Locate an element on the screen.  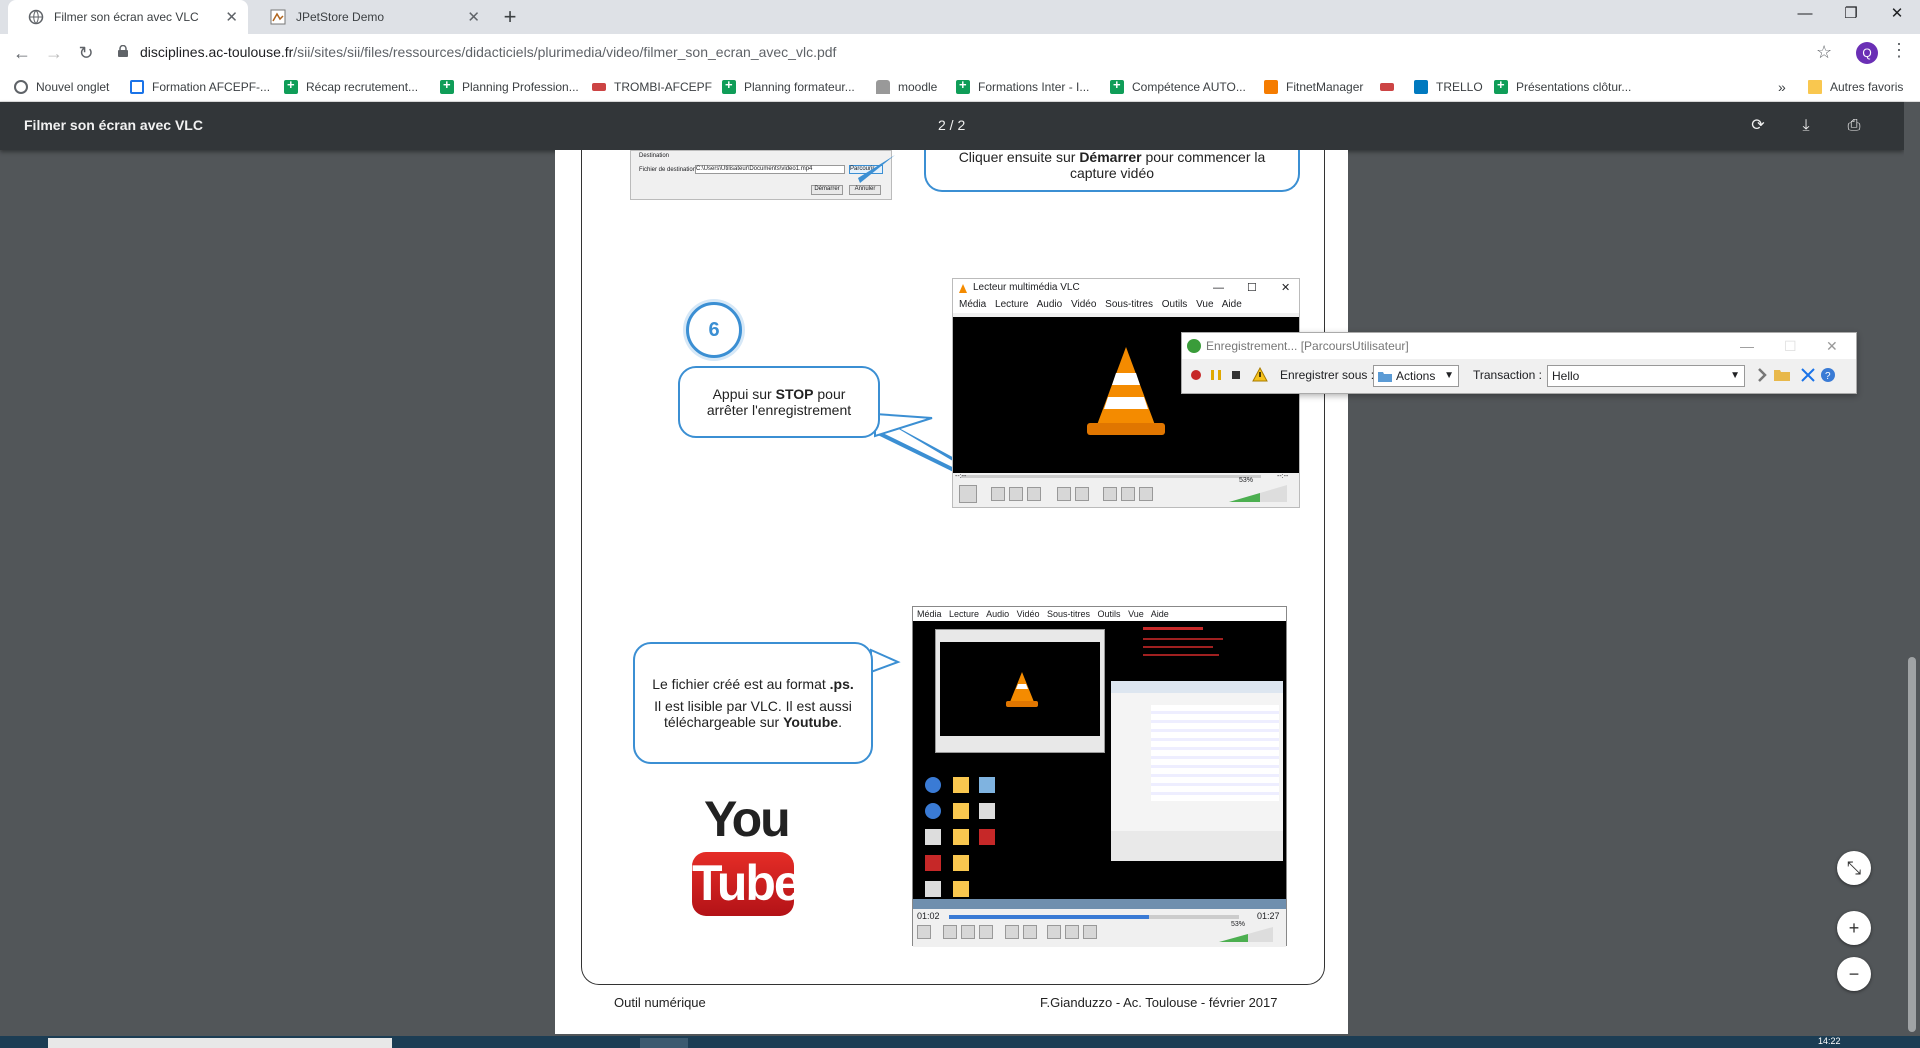
callout-line: arrêter l'enregistrement is located at coordinates (779, 410).